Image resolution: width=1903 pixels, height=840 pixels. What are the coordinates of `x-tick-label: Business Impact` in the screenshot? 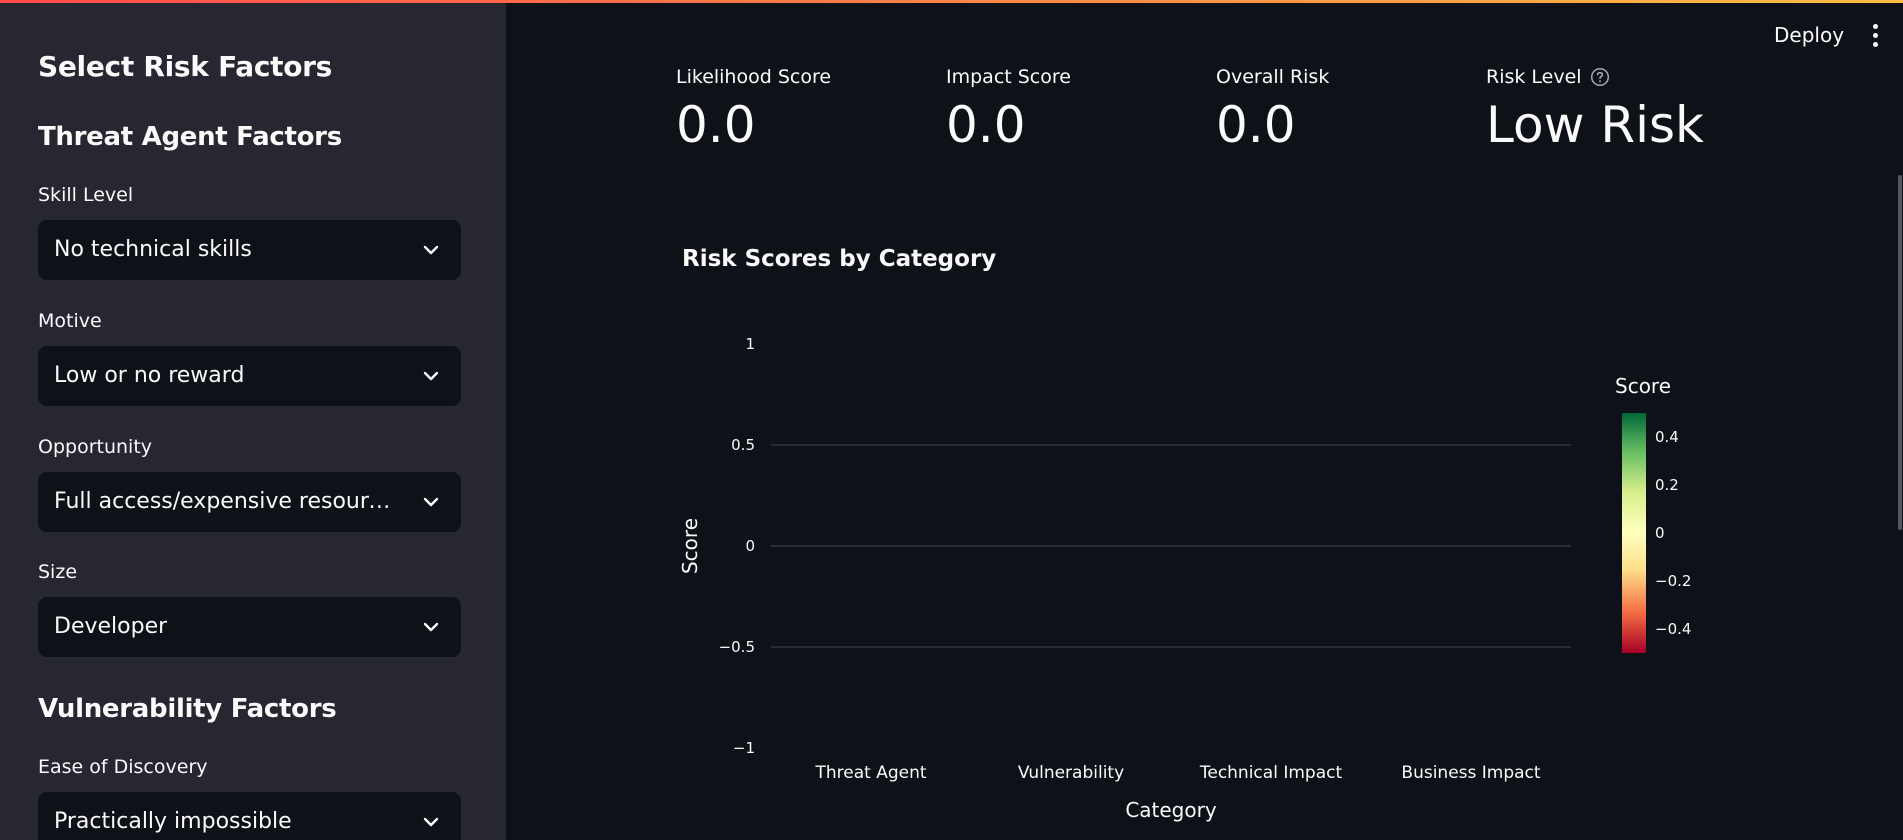 It's located at (1470, 773).